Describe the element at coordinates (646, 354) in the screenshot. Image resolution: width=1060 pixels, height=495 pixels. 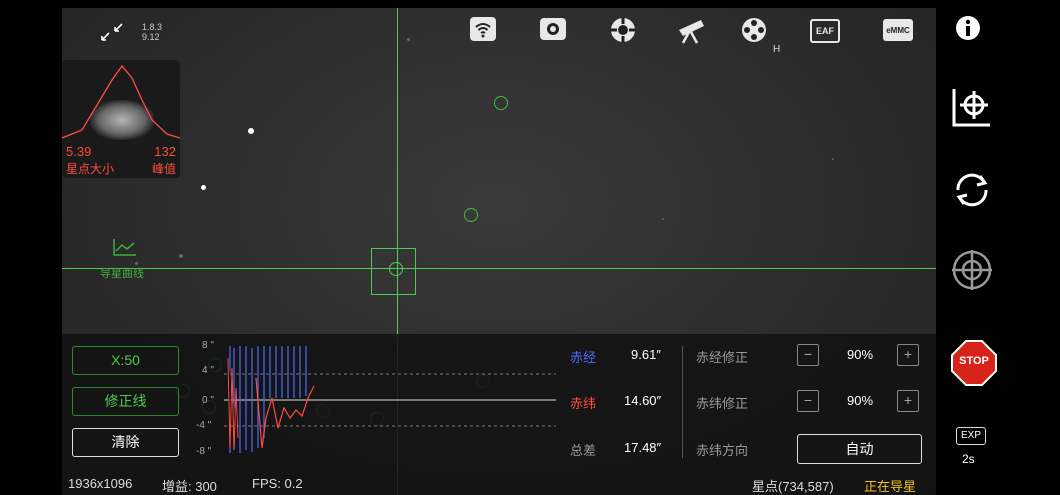
I see `ra-value: 9.61″` at that location.